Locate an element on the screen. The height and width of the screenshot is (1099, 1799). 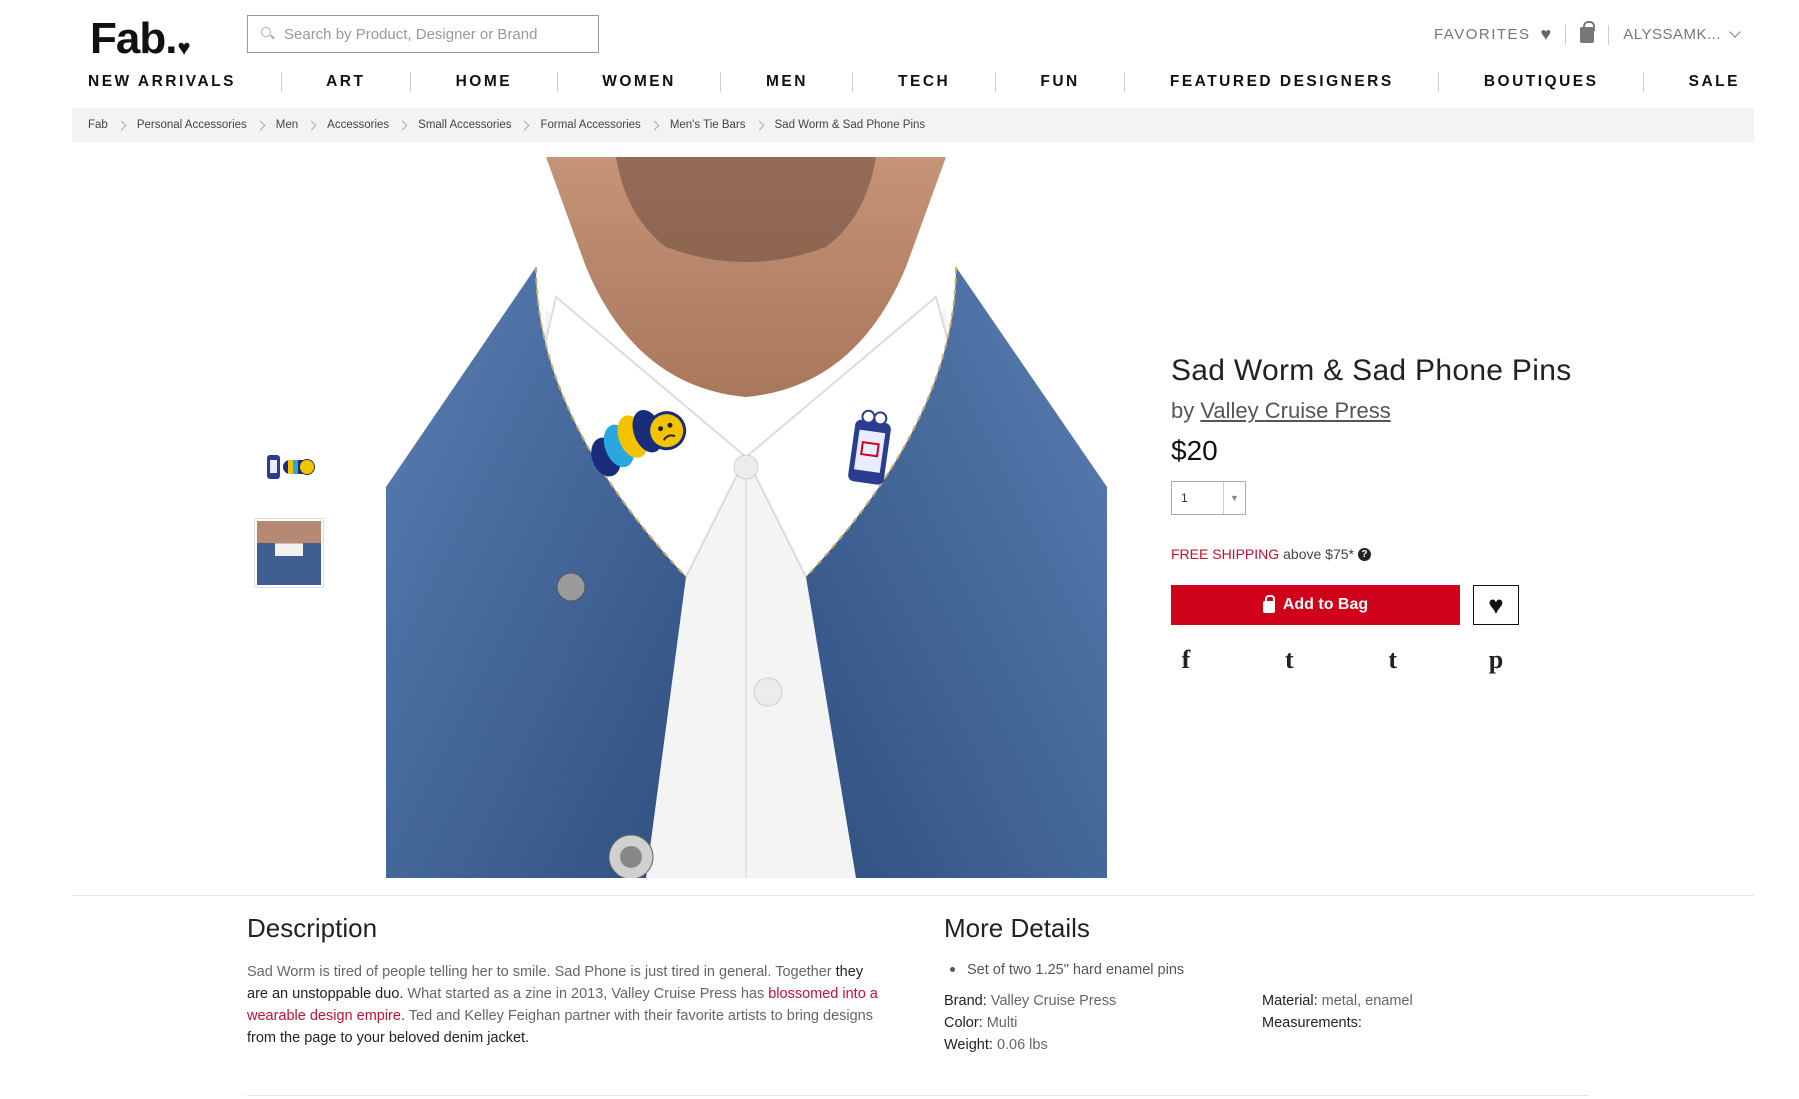
breadcrumb-item: Fab is located at coordinates (98, 125).